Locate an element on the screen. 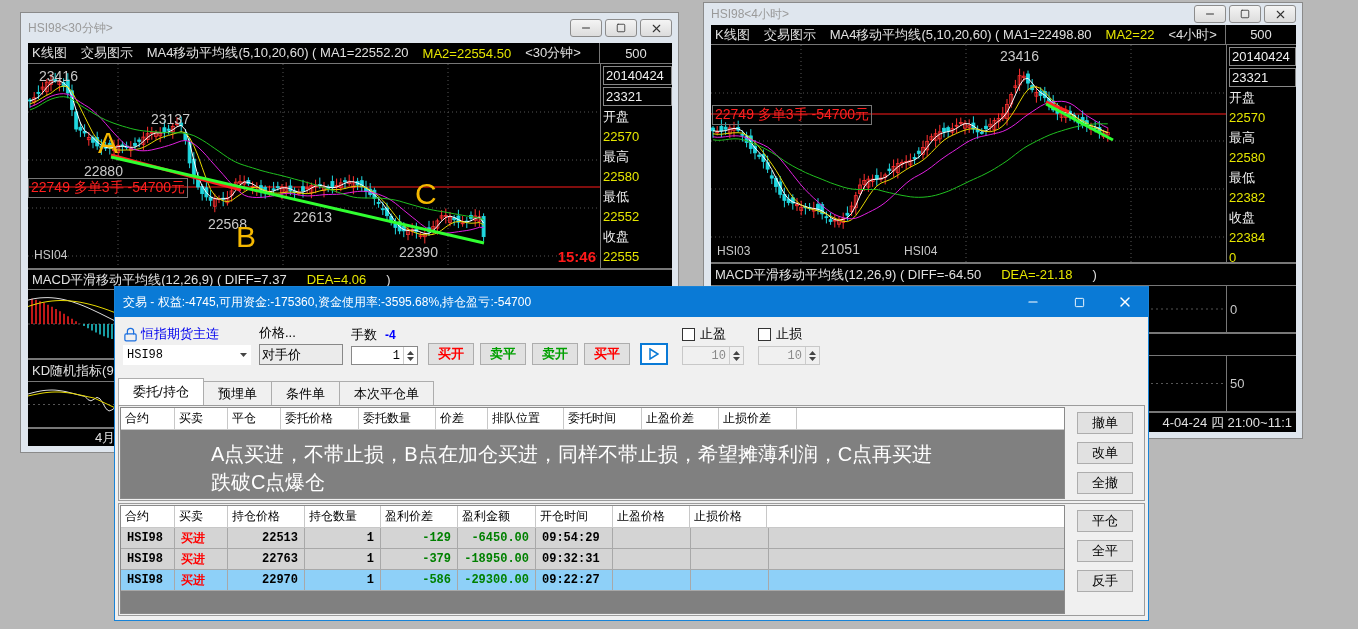  order-action-button: 改单 is located at coordinates (1105, 453).